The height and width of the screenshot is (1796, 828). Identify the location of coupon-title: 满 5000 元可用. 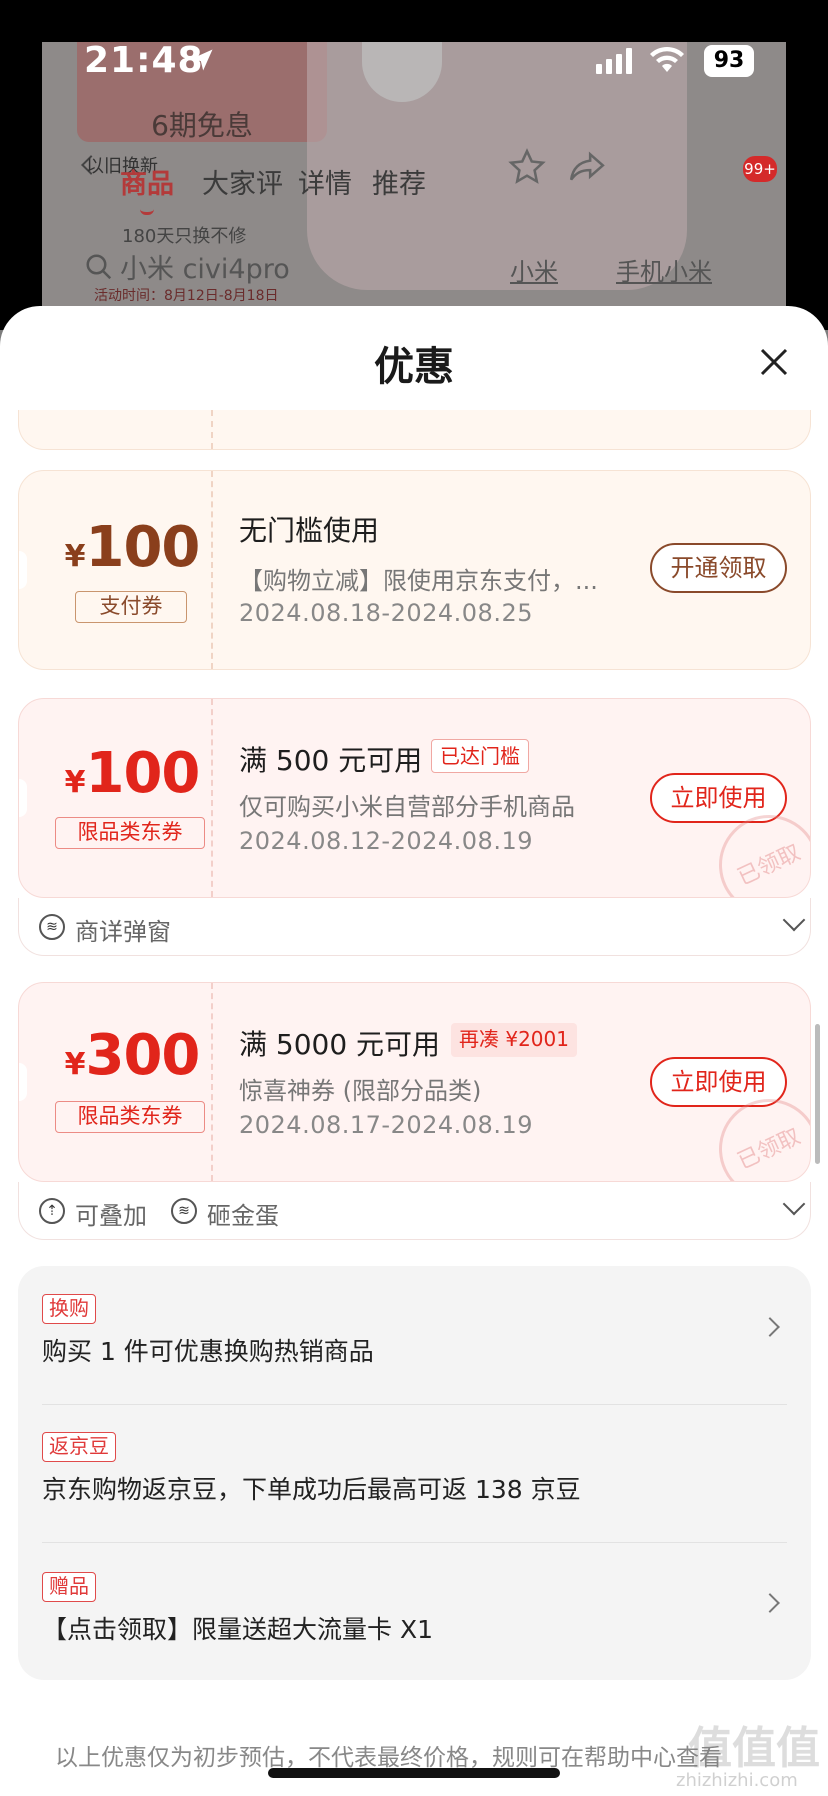
(340, 1044).